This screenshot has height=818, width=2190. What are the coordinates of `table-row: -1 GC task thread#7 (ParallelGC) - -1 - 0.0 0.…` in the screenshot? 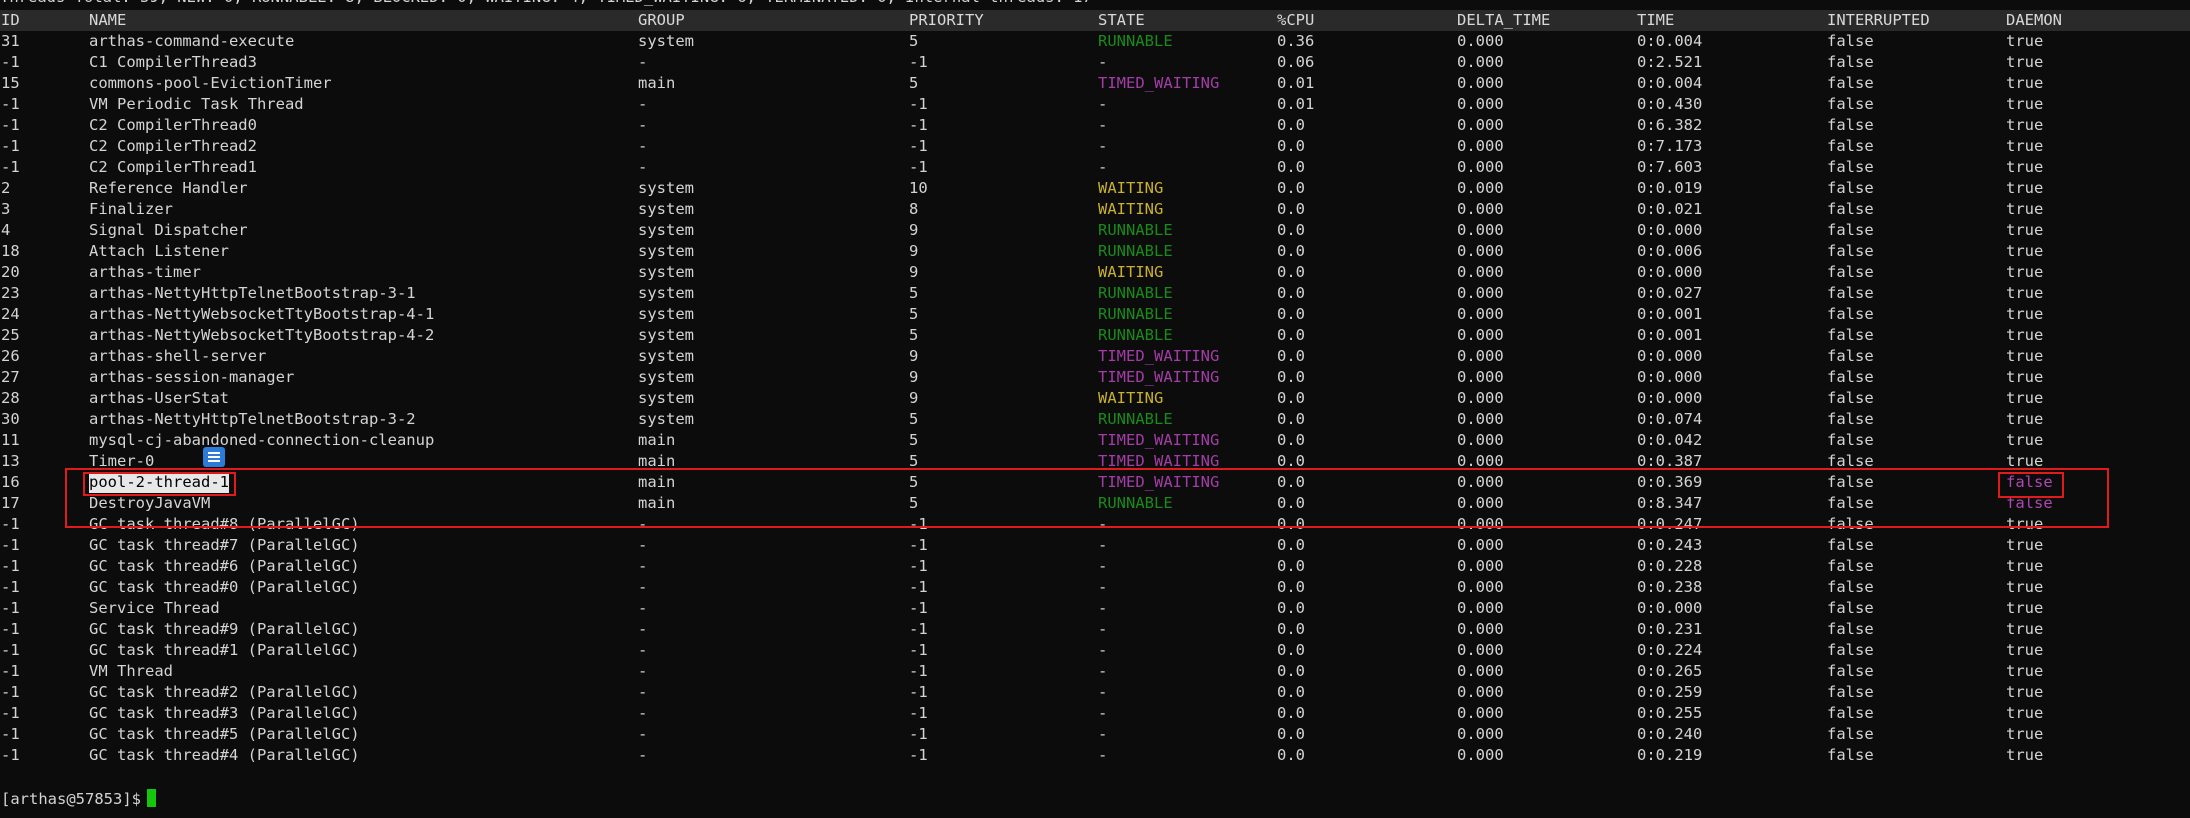 It's located at (1095, 545).